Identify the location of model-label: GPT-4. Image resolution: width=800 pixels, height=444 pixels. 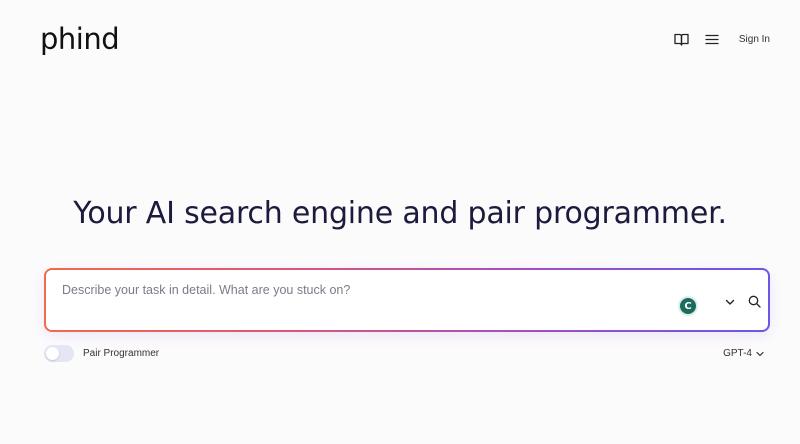
(737, 353).